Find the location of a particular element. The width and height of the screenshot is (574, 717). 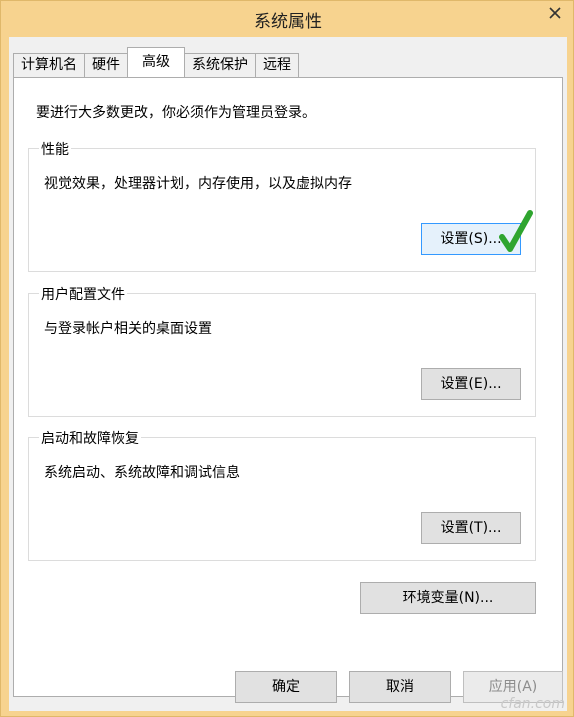

startup-recovery-group-title: 启动和故障恢复 is located at coordinates (90, 438).